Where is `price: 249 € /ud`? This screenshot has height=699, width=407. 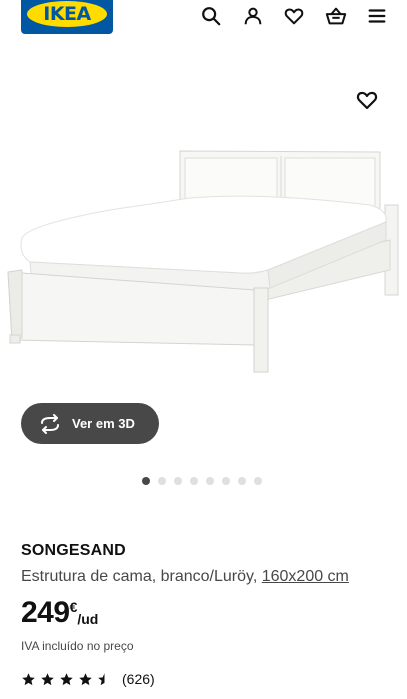 price: 249 € /ud is located at coordinates (59, 613).